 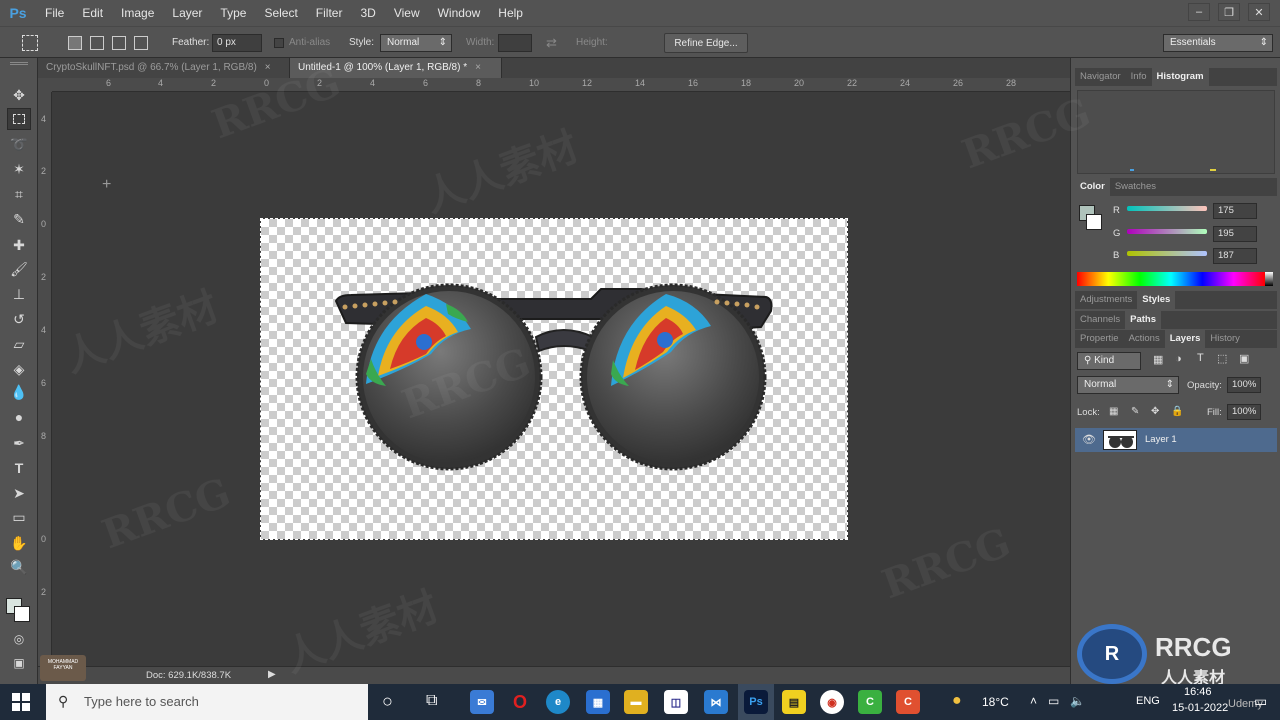 What do you see at coordinates (1222, 358) in the screenshot?
I see `filter-shape-icon: ⬚` at bounding box center [1222, 358].